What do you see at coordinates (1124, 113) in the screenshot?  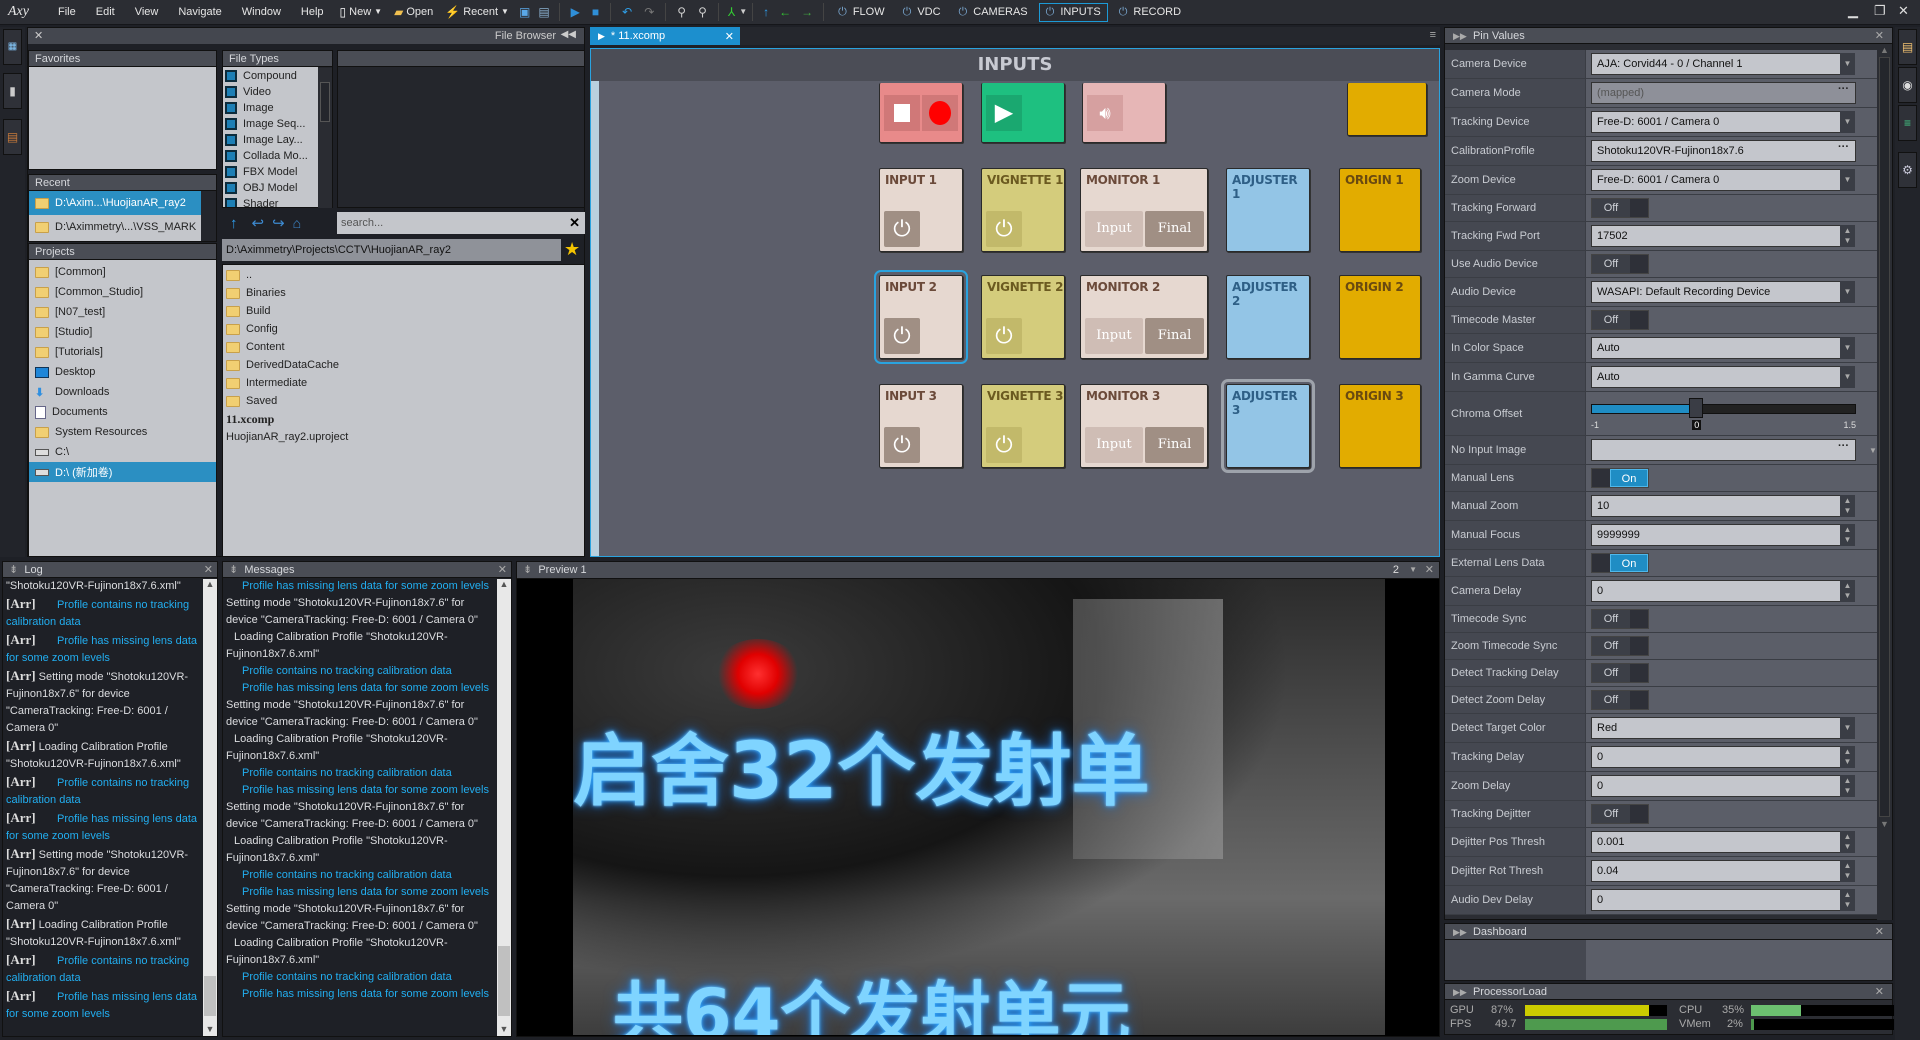 I see `audio-card: 🔊︎` at bounding box center [1124, 113].